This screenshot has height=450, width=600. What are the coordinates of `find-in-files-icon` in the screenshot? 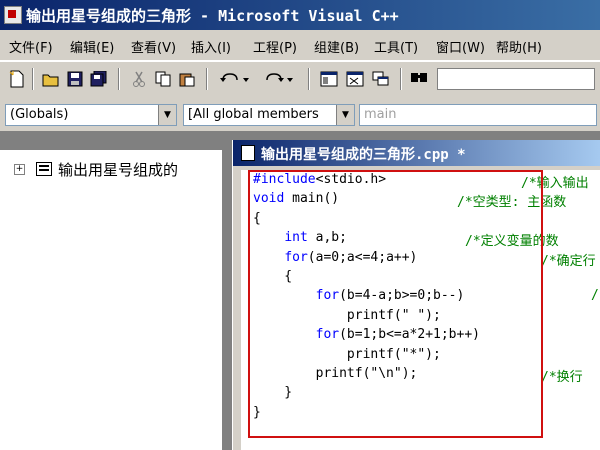 It's located at (419, 79).